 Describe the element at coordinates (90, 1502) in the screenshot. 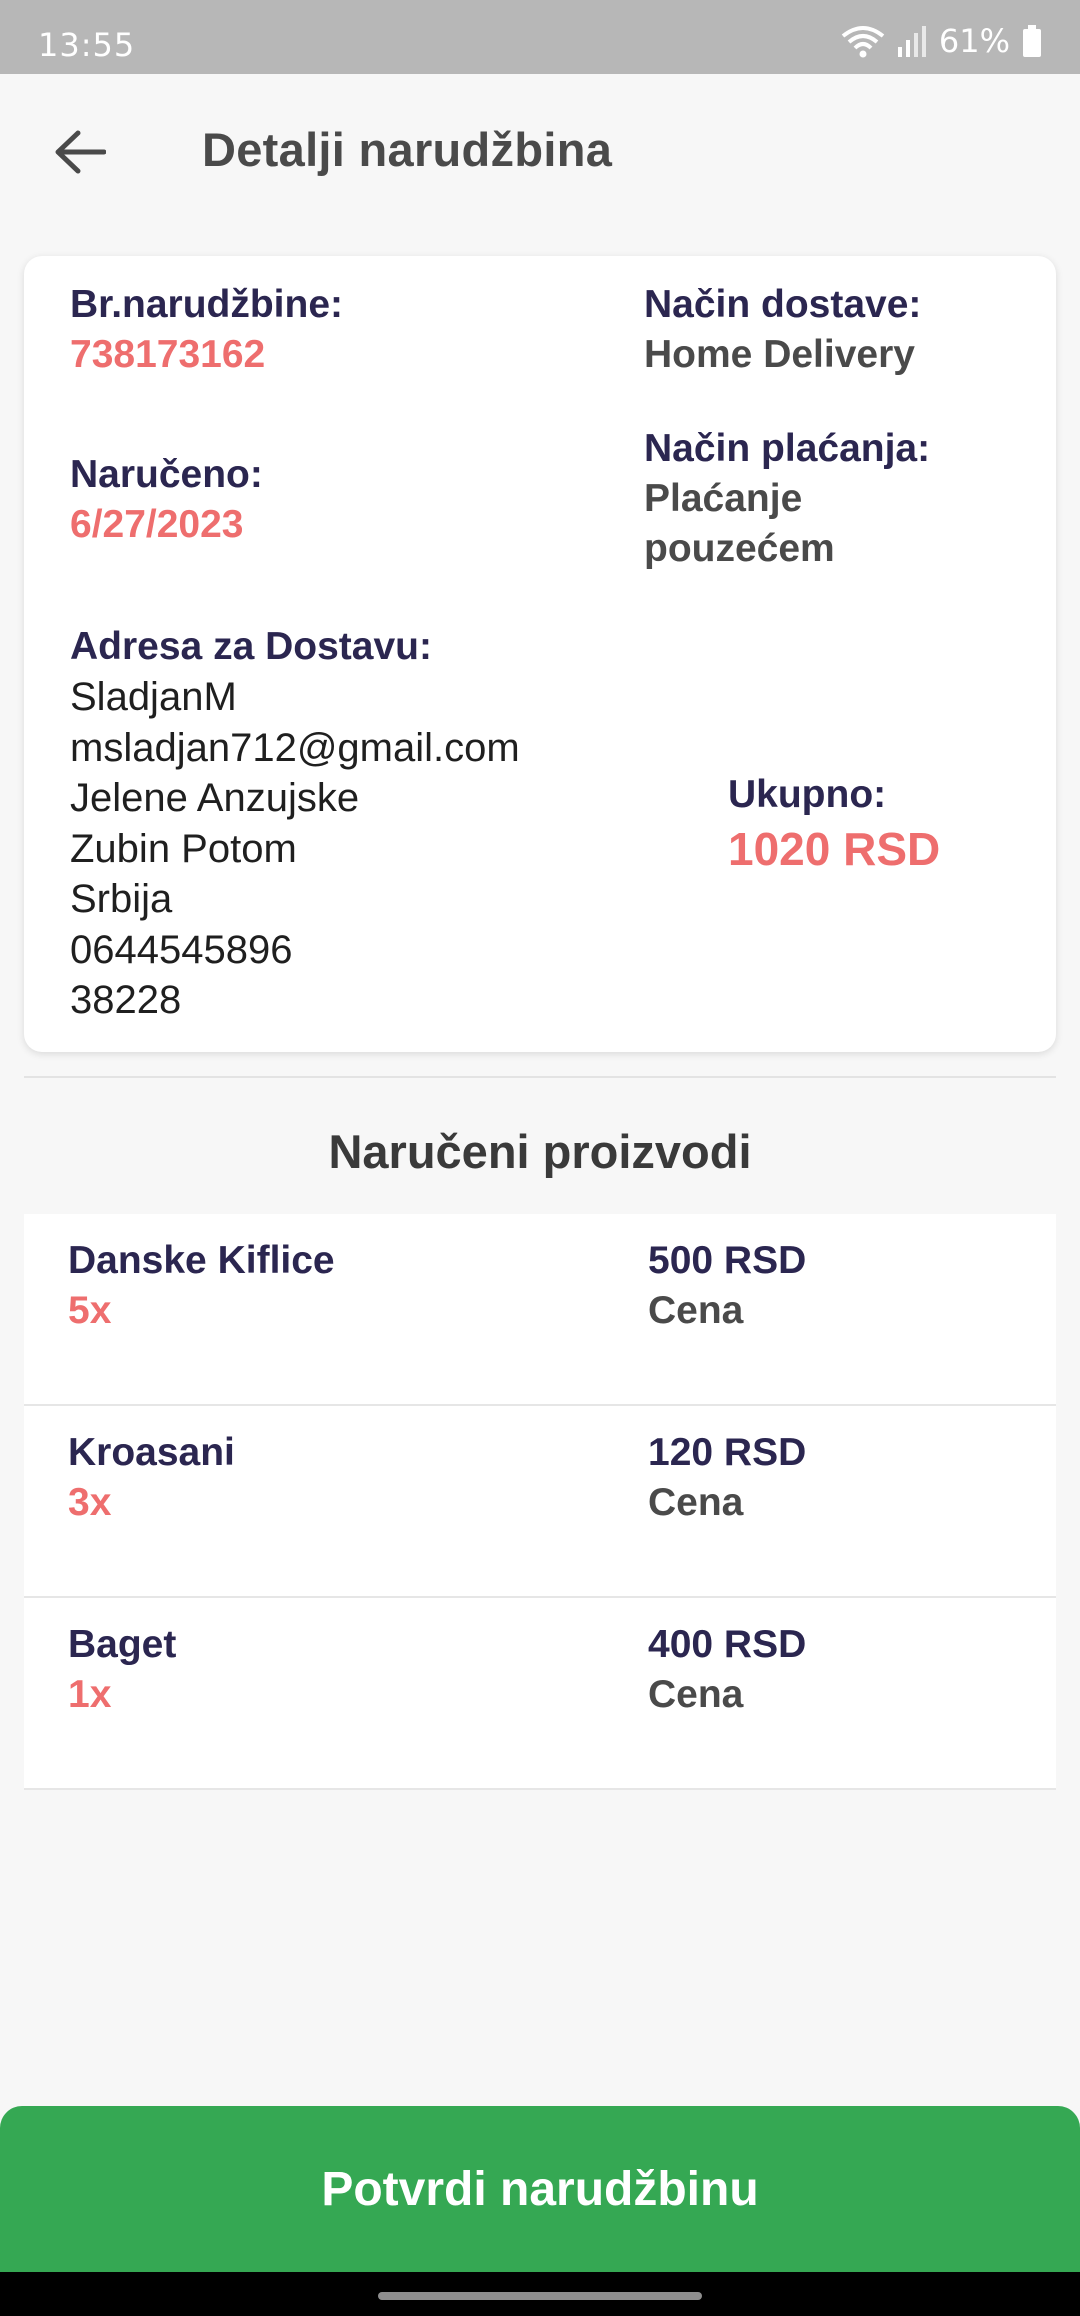

I see `product-quantity: 3x` at that location.